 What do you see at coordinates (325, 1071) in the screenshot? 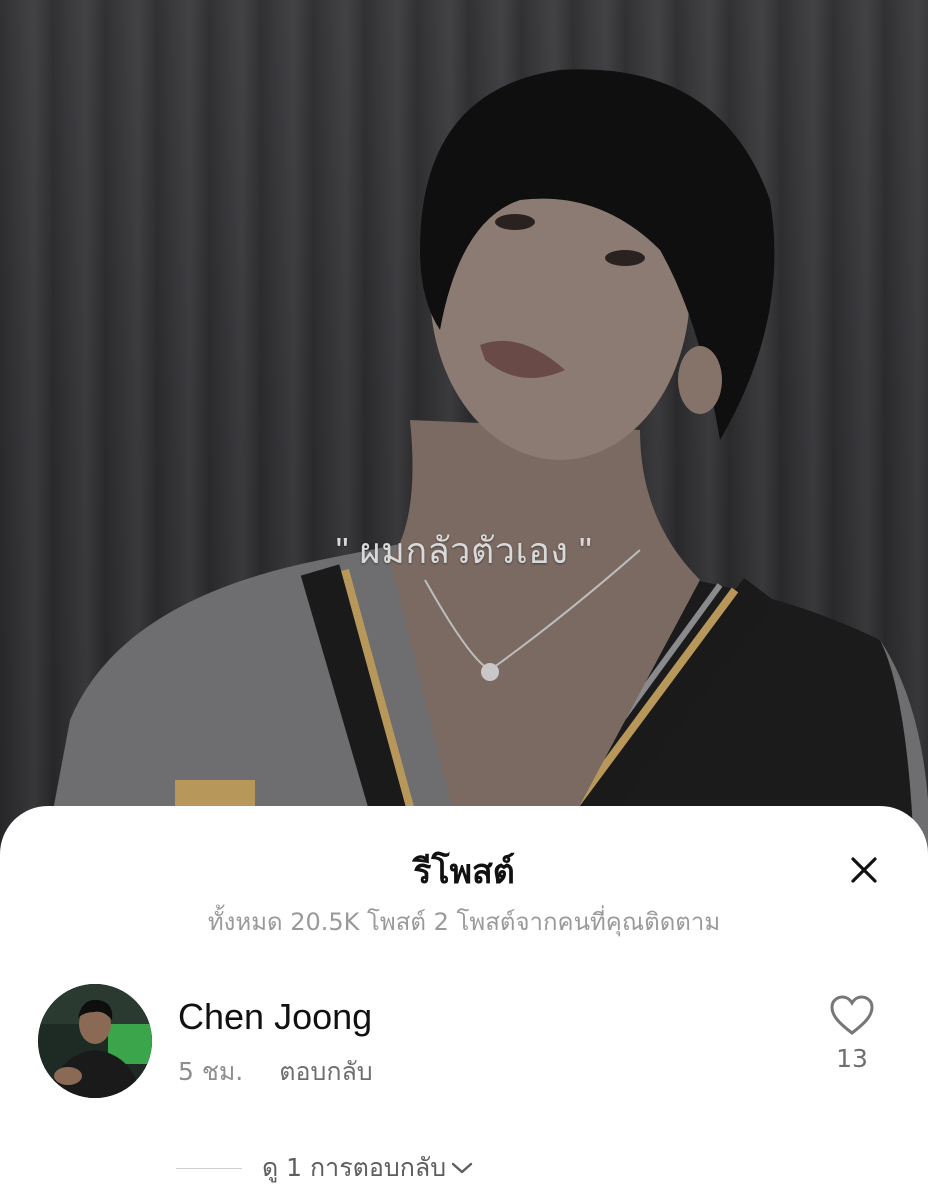
I see `reply-button: ตอบกลับ` at bounding box center [325, 1071].